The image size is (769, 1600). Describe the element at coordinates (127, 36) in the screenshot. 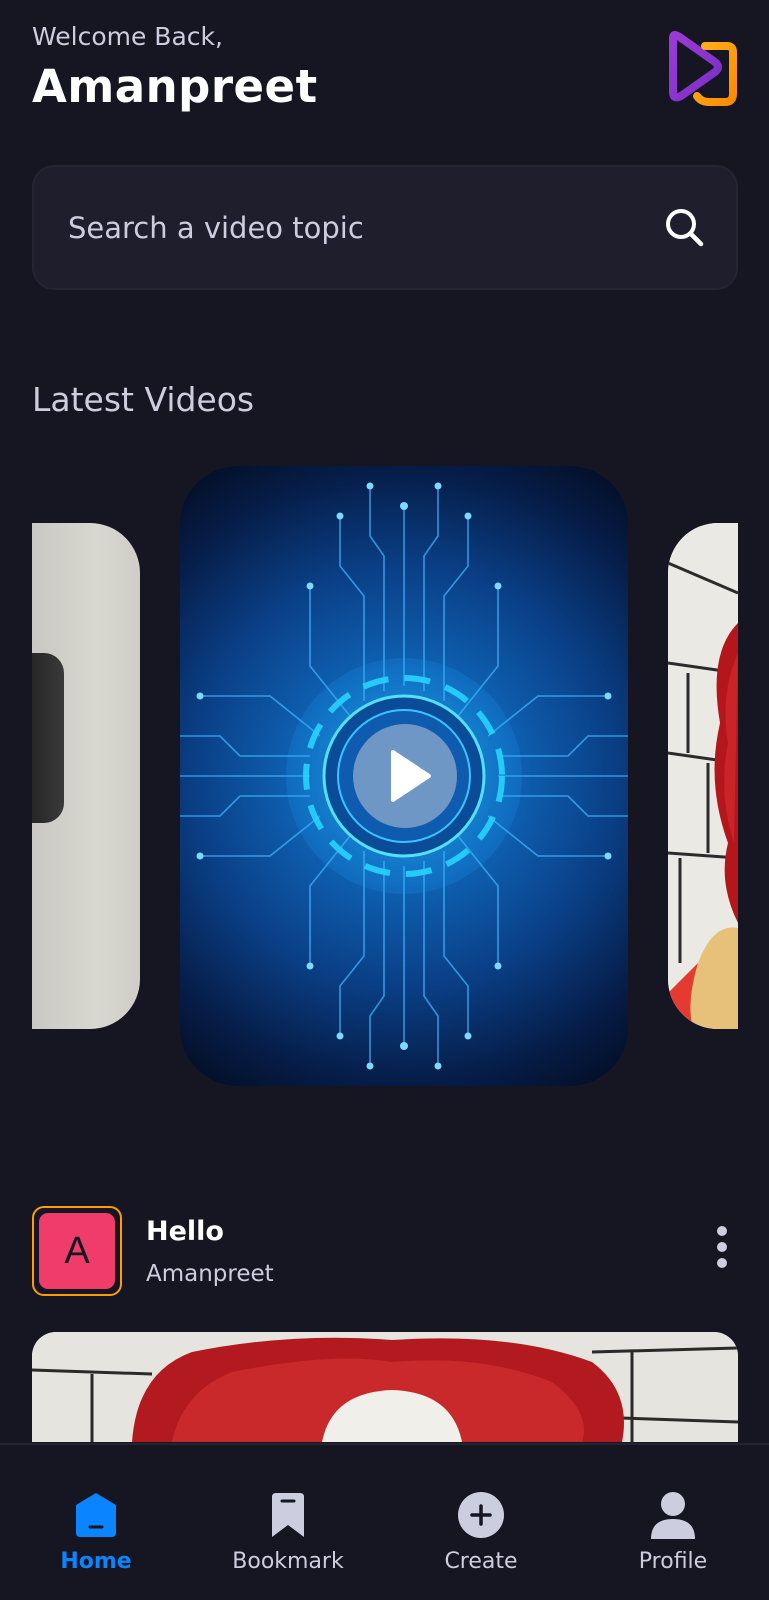

I see `welcome-text: Welcome Back,` at that location.